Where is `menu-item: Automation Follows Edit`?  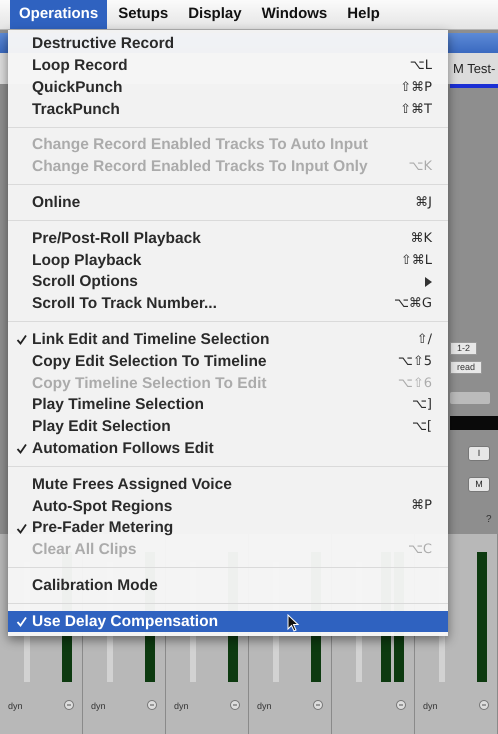
menu-item: Automation Follows Edit is located at coordinates (228, 449).